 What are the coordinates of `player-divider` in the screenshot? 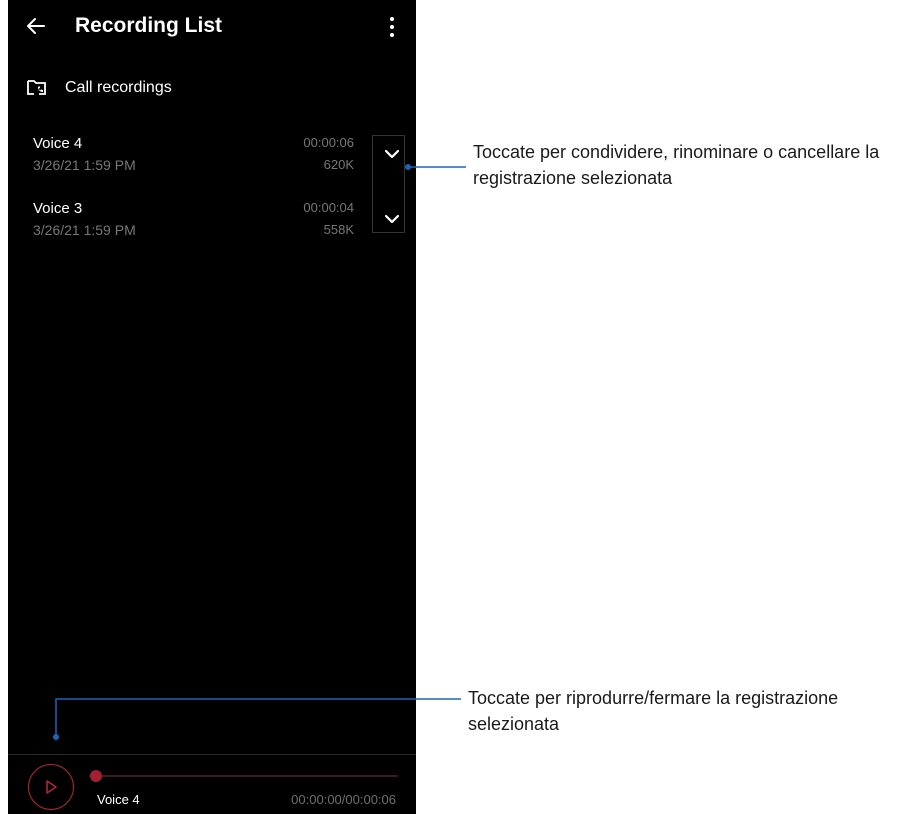 It's located at (212, 754).